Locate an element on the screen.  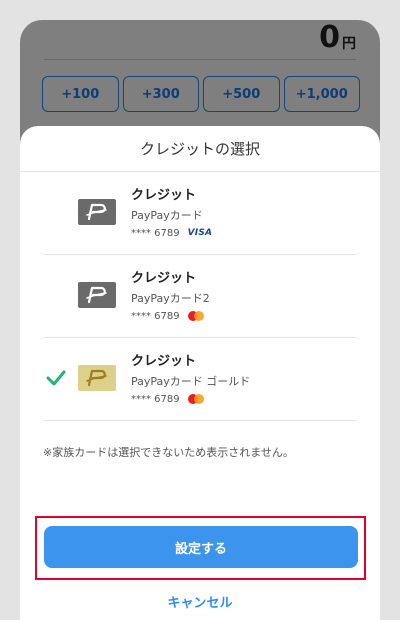
sheet-title: クレジットの選択 is located at coordinates (200, 149).